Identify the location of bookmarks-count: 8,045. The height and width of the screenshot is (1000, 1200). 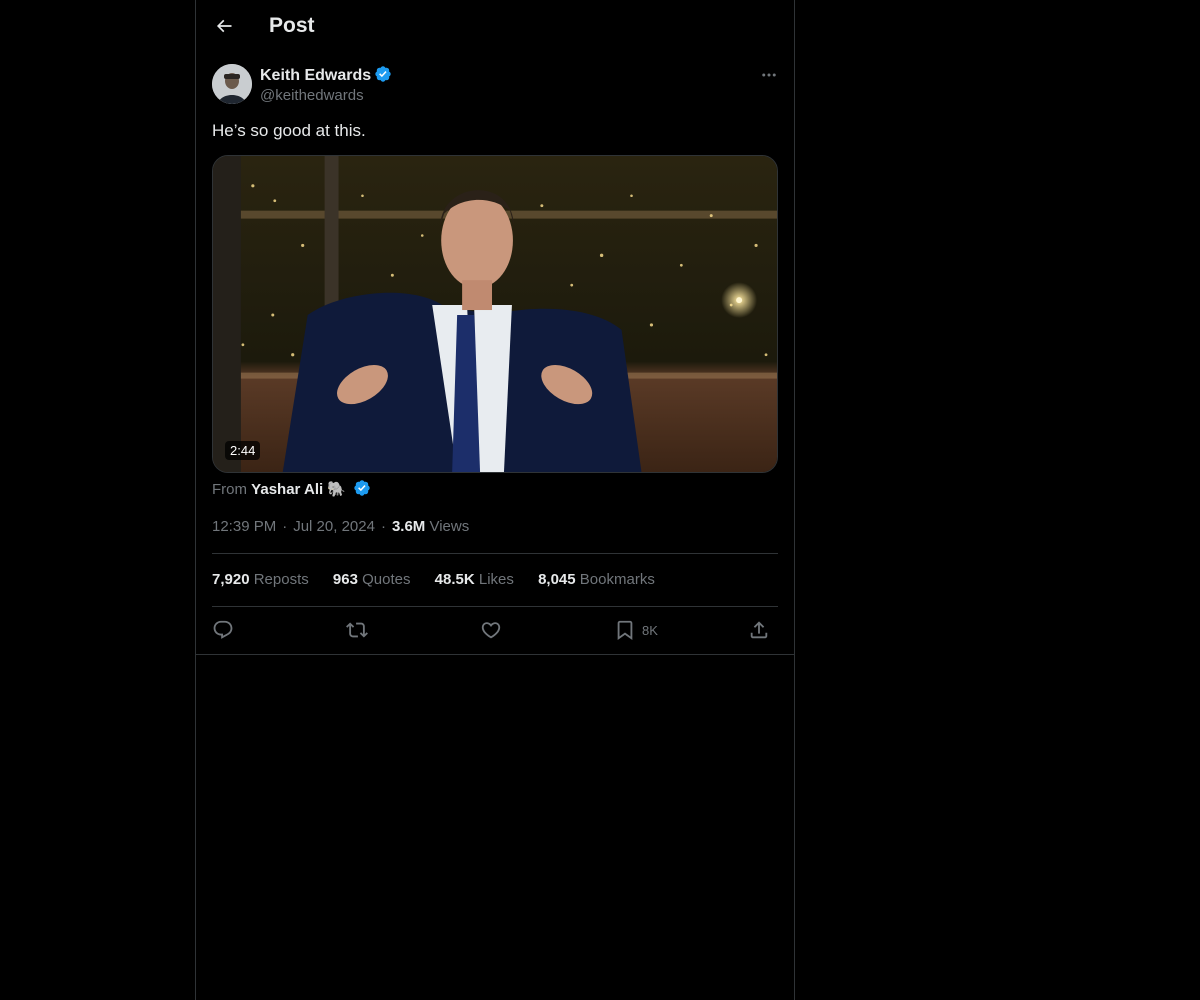
(557, 579).